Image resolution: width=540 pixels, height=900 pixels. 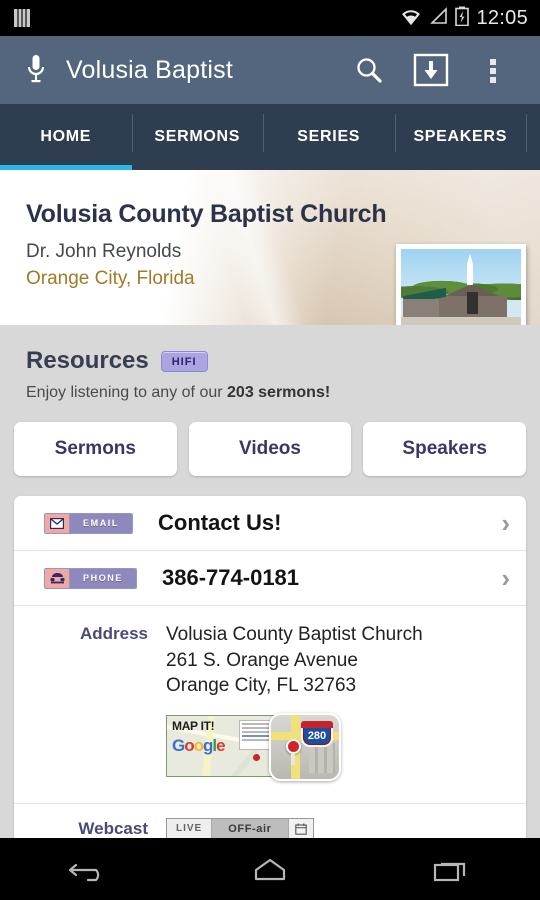 I want to click on action-bar-actions, so click(x=431, y=70).